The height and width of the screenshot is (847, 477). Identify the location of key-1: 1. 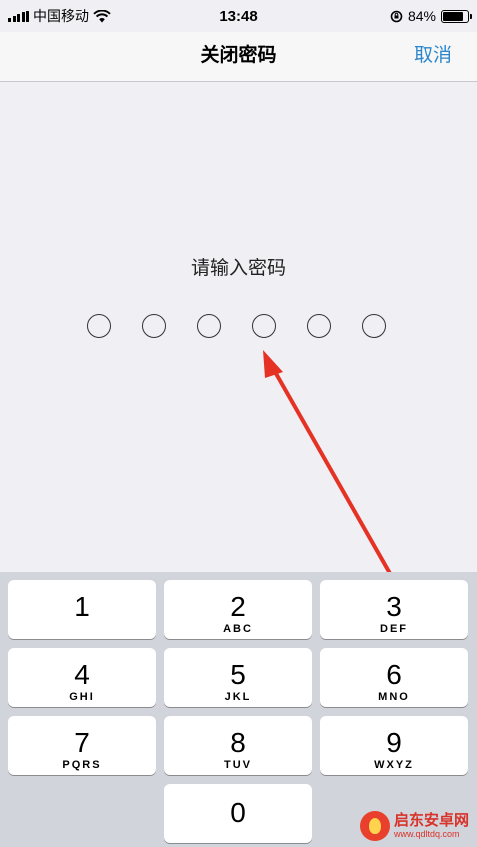
(82, 609).